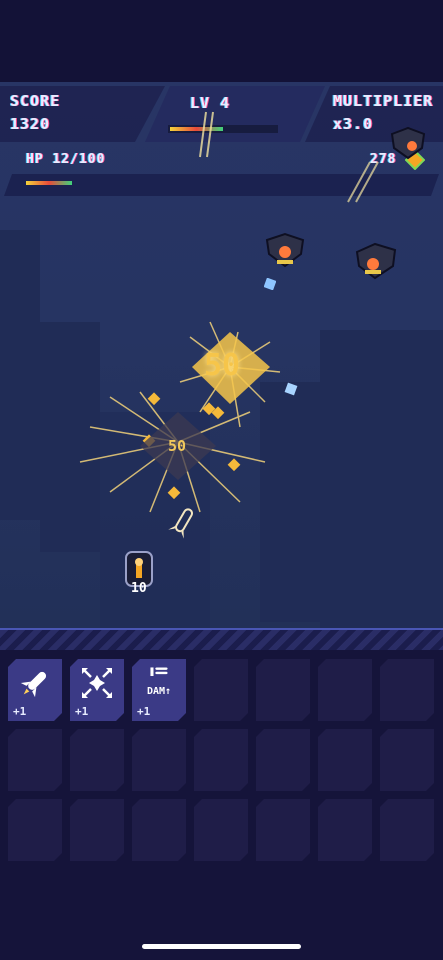 This screenshot has width=443, height=960. Describe the element at coordinates (35, 683) in the screenshot. I see `rocket-icon` at that location.